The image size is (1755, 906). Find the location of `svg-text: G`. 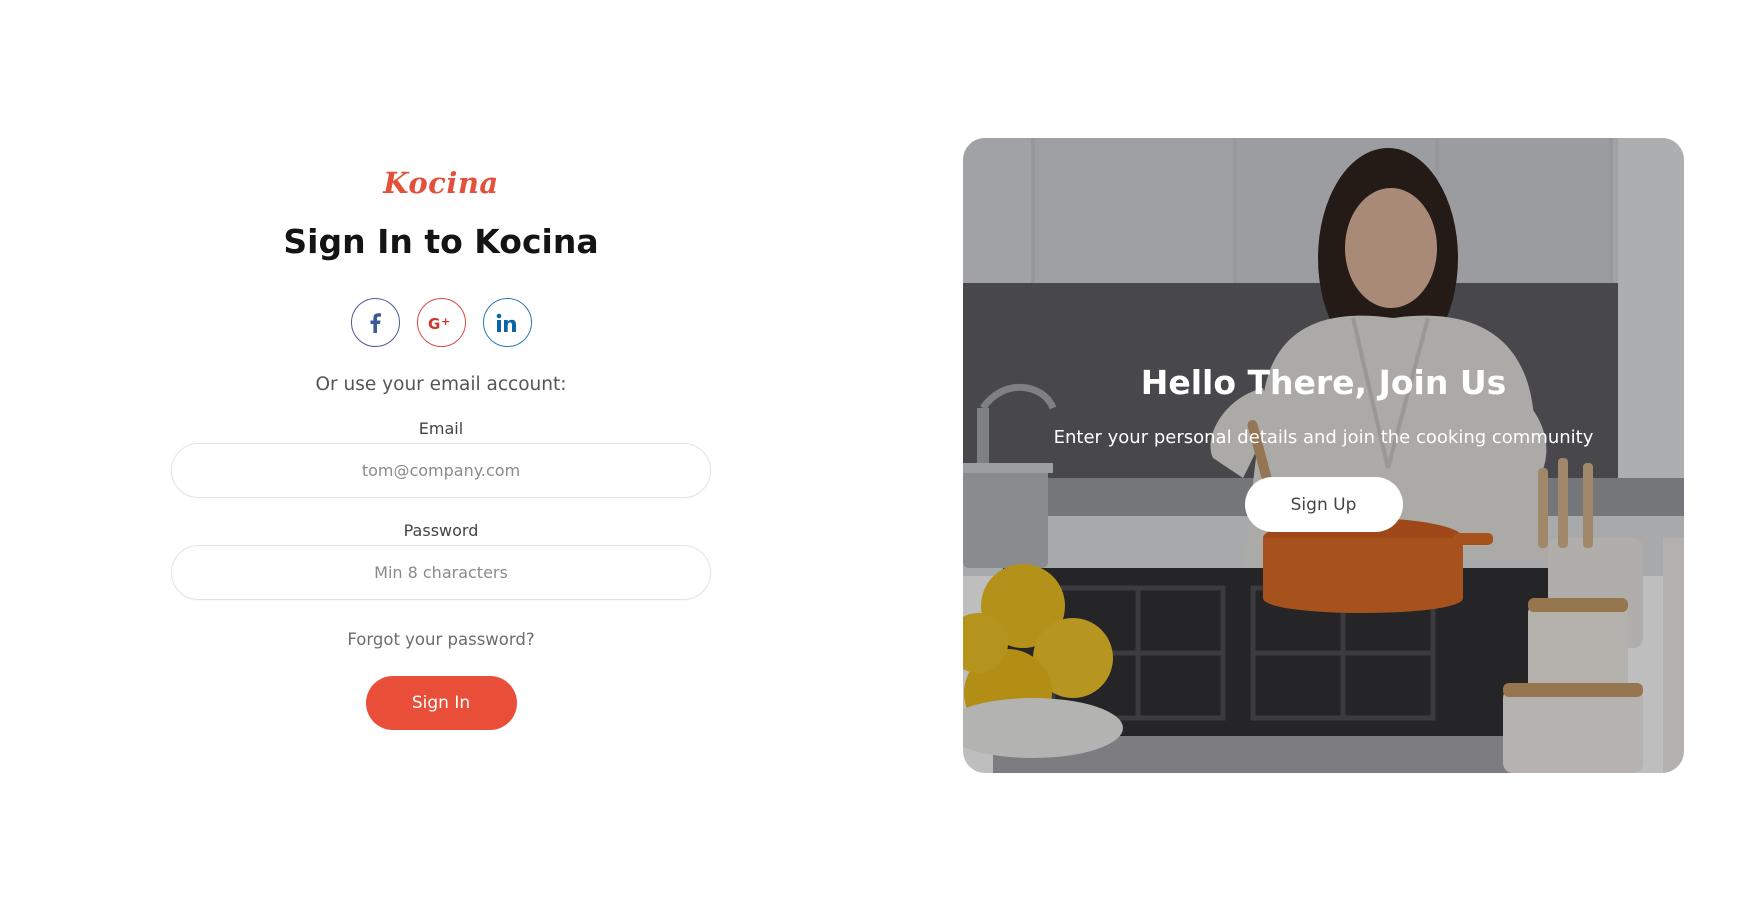

svg-text: G is located at coordinates (434, 323).